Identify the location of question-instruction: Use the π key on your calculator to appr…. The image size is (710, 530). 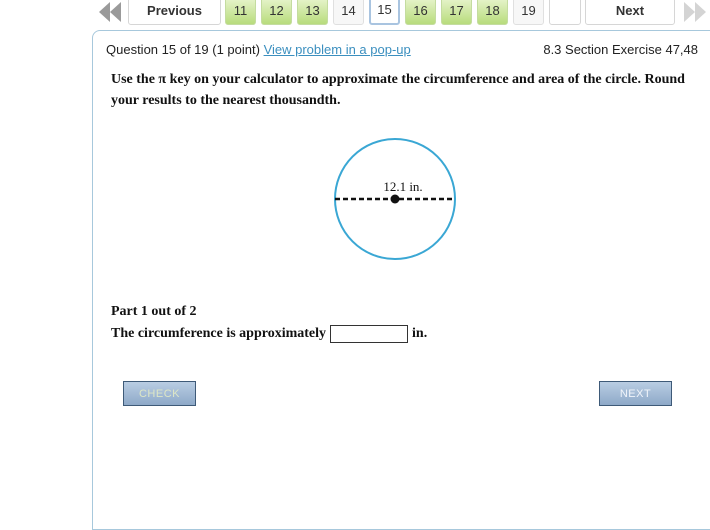
(398, 90).